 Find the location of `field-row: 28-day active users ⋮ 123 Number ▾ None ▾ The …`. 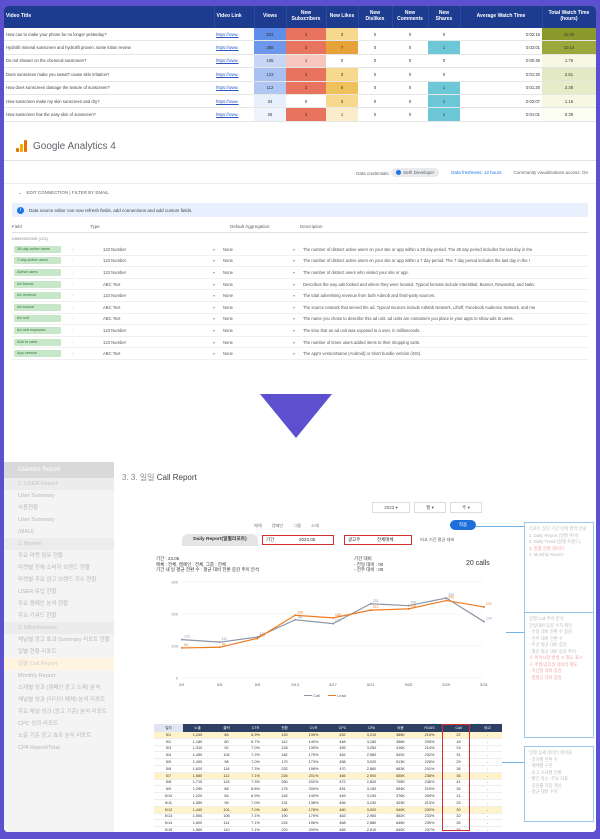

field-row: 28-day active users ⋮ 123 Number ▾ None ▾ The … is located at coordinates (300, 250).